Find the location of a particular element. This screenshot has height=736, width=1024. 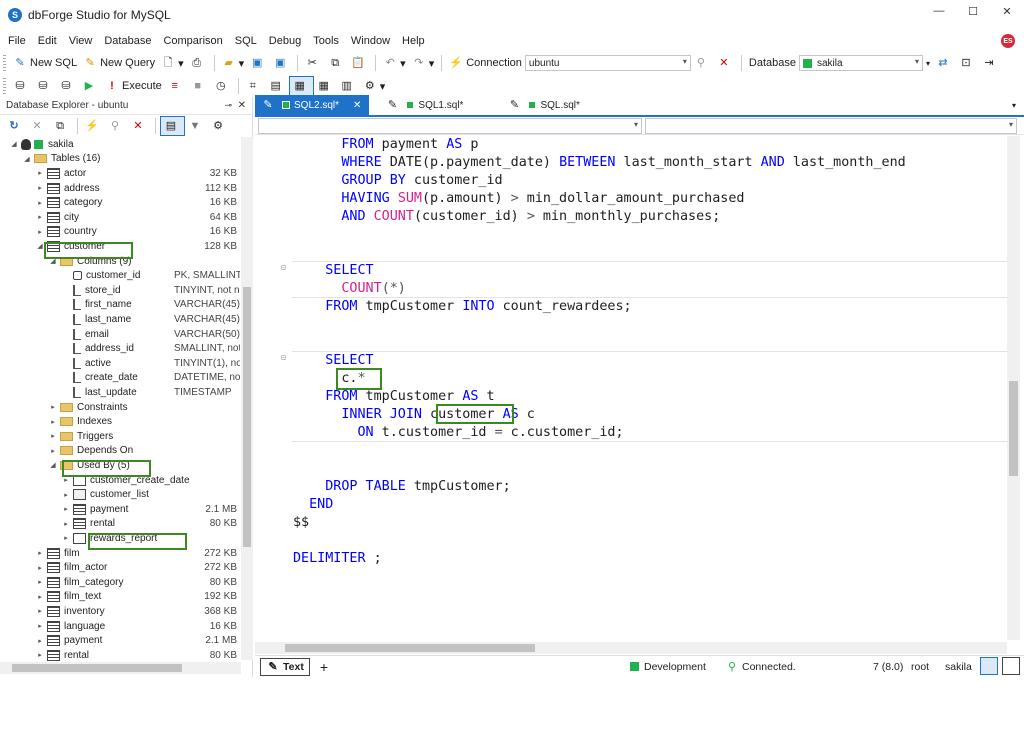

tab-sql2: ✎ SQL2.sql* ✕ is located at coordinates (312, 105).